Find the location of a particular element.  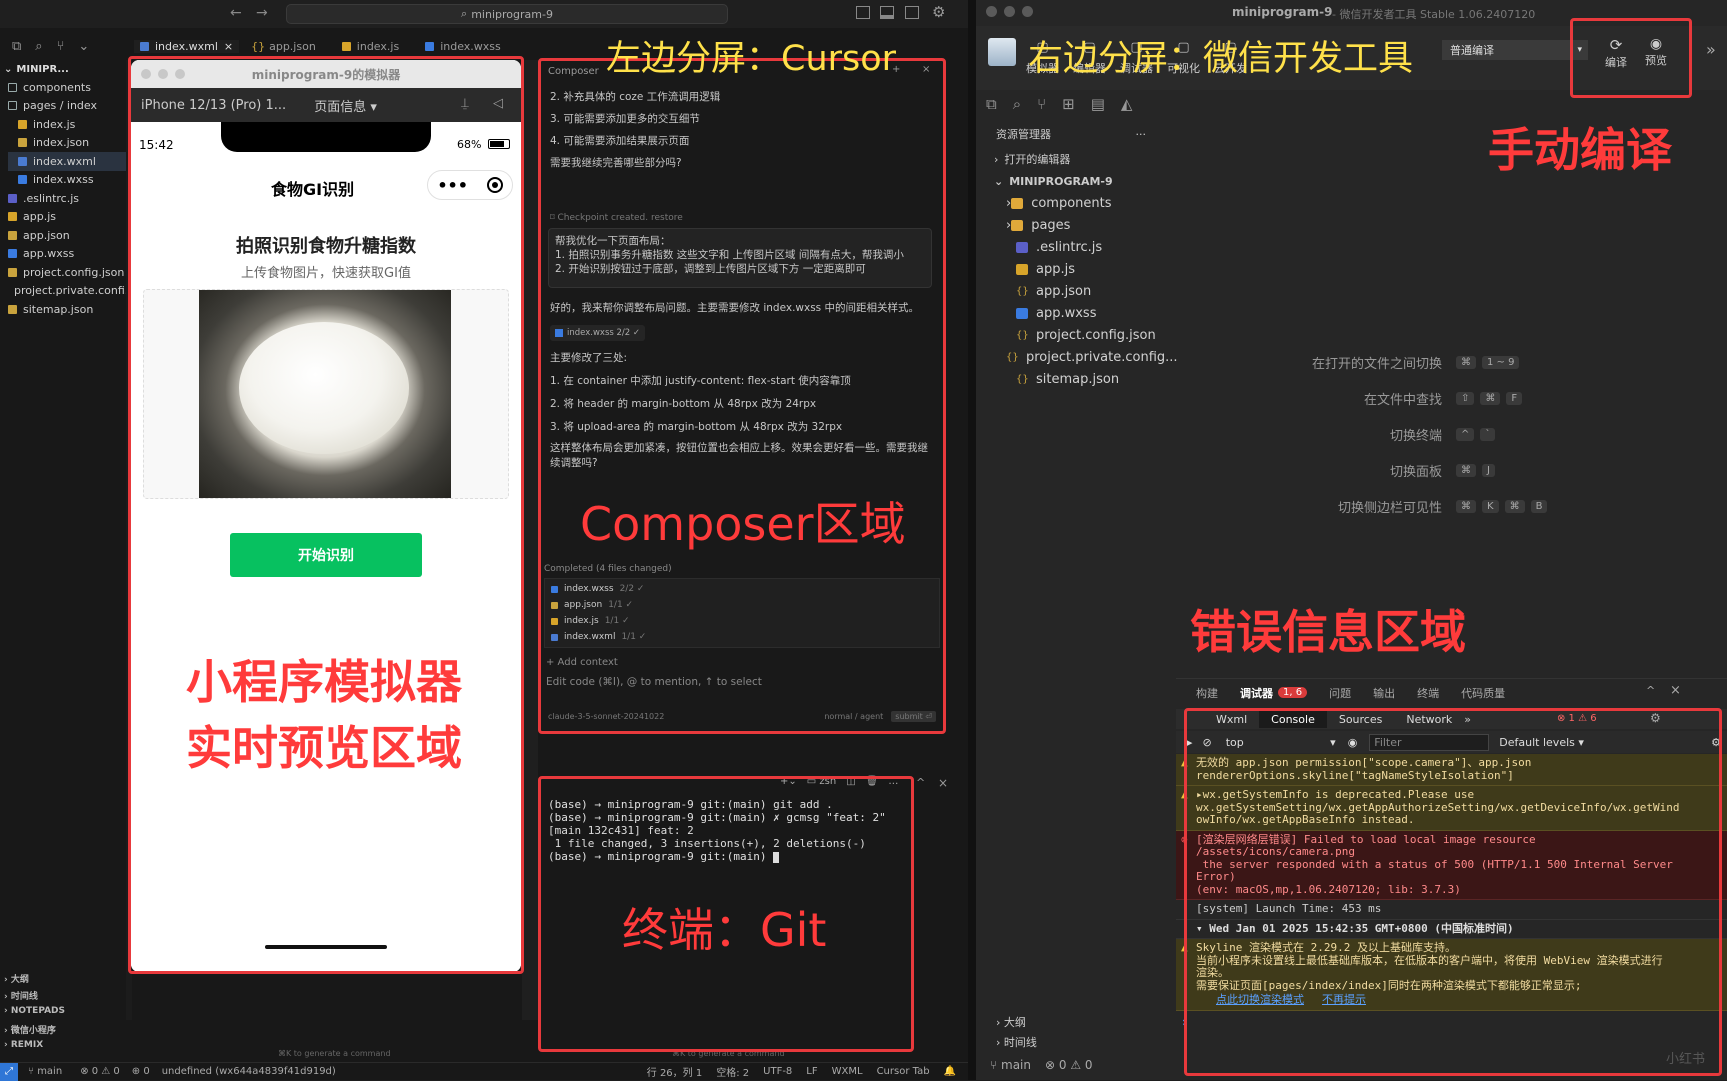

cursor-tab-status: Cursor Tab is located at coordinates (903, 1071).